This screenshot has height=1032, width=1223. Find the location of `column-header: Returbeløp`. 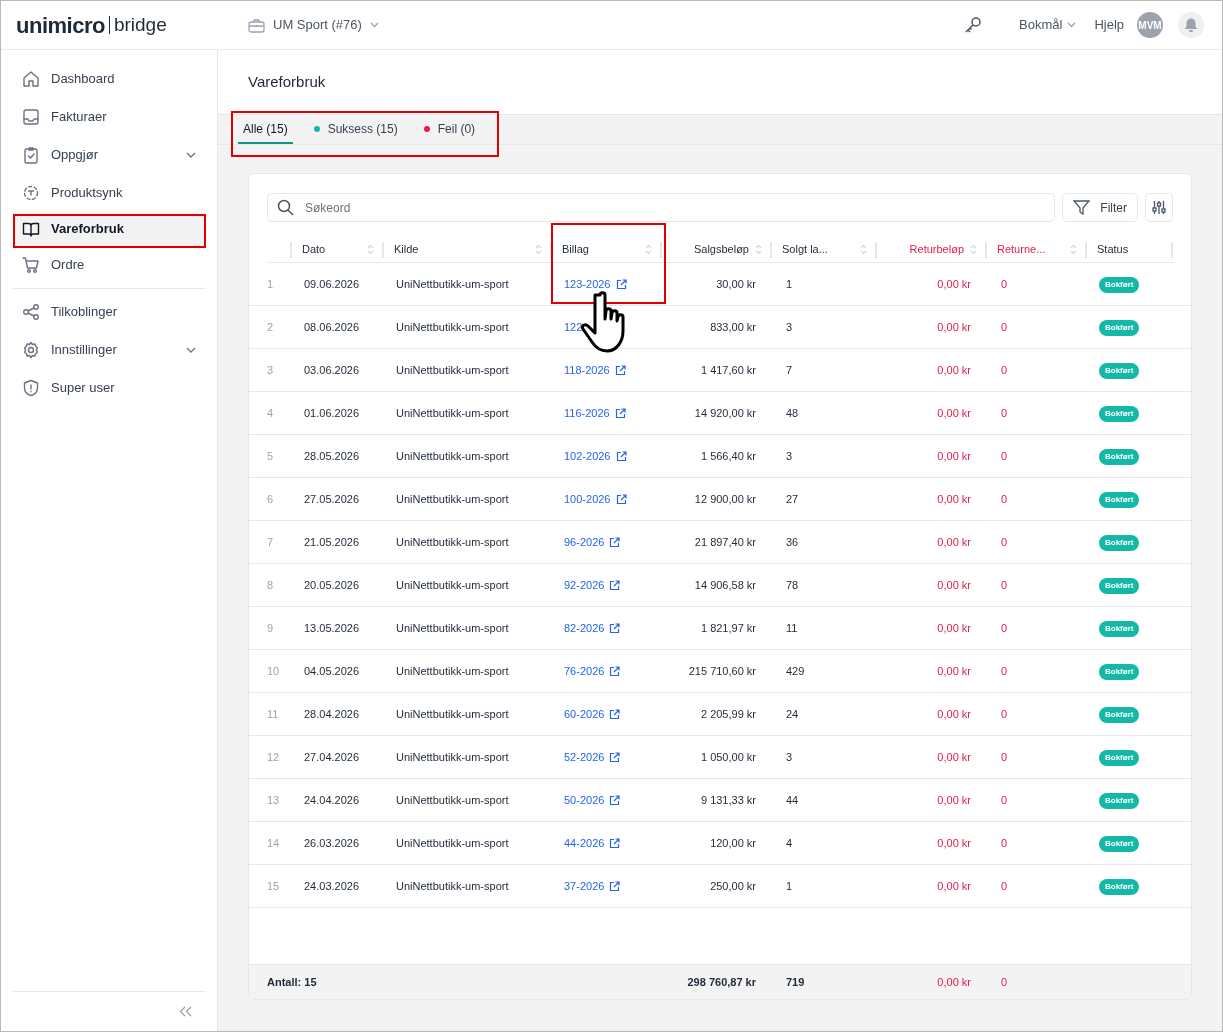

column-header: Returbeløp is located at coordinates (936, 249).